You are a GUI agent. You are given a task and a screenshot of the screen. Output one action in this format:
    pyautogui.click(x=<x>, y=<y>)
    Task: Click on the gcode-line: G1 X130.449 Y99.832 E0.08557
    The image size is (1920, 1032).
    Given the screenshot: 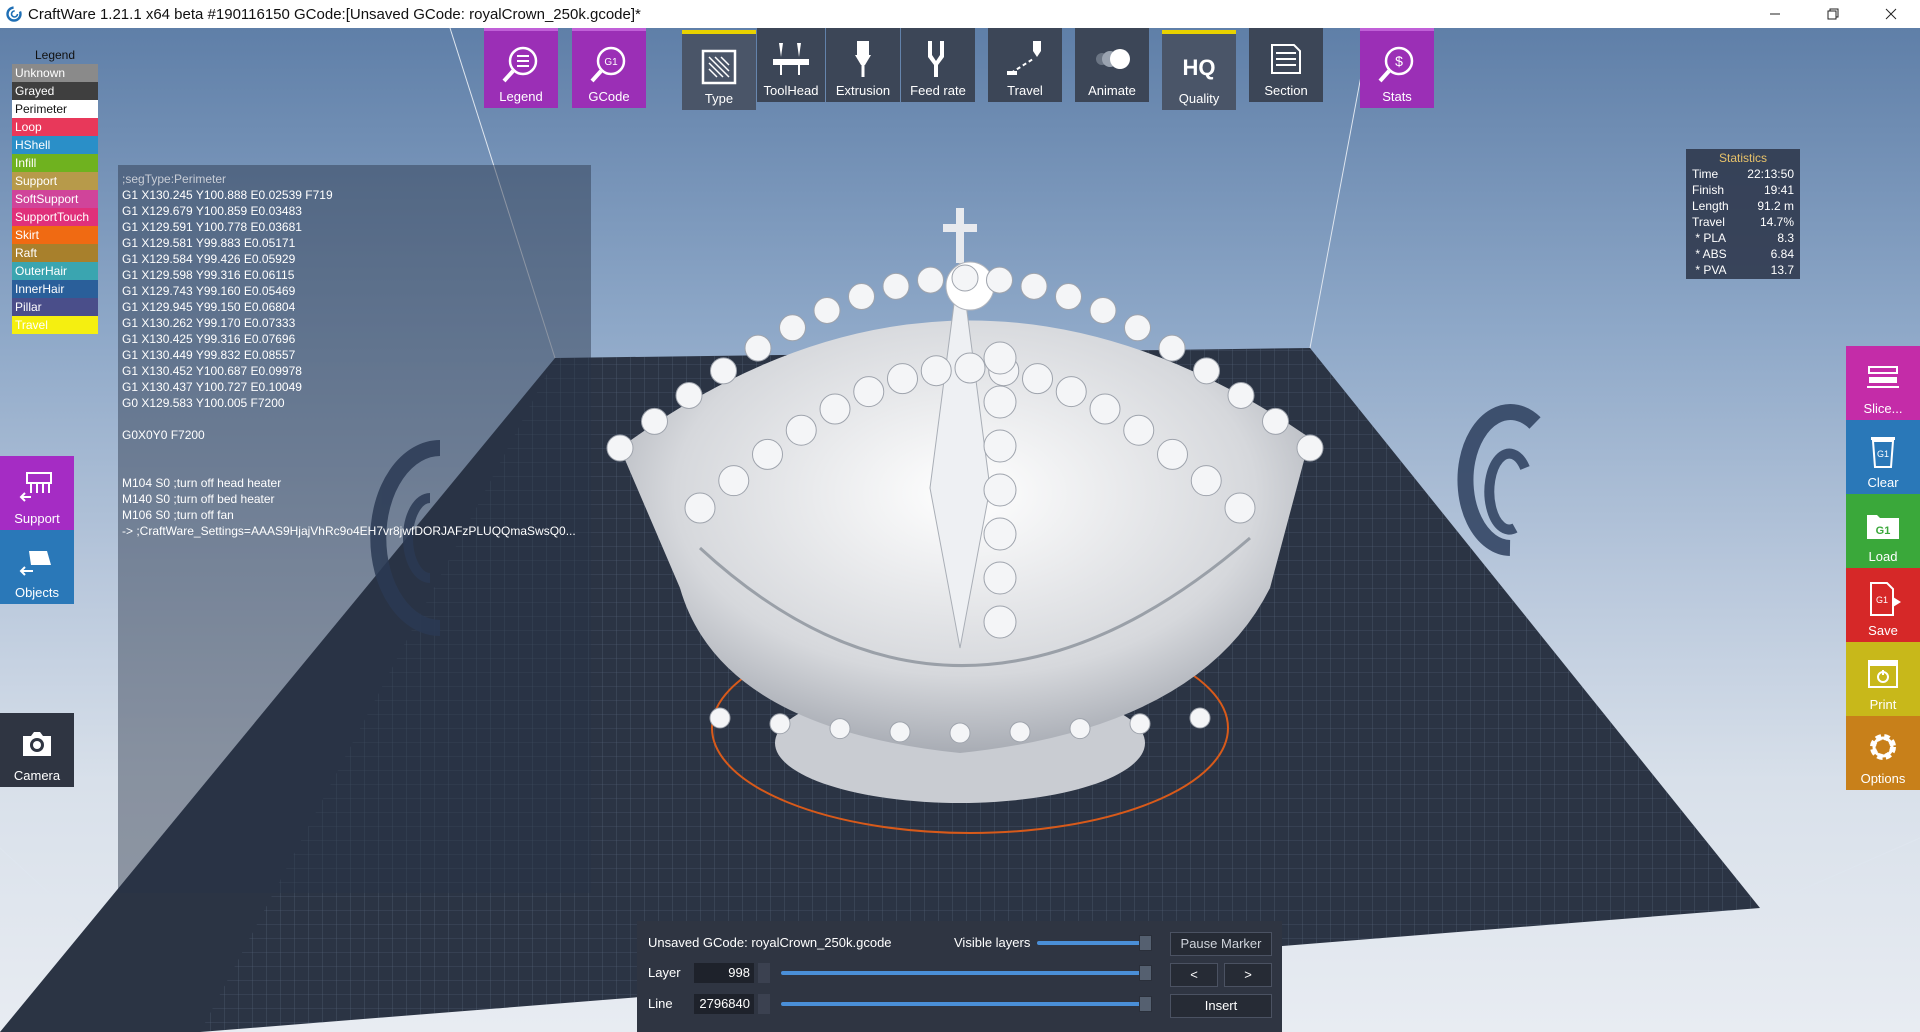 What is the action you would take?
    pyautogui.click(x=209, y=355)
    